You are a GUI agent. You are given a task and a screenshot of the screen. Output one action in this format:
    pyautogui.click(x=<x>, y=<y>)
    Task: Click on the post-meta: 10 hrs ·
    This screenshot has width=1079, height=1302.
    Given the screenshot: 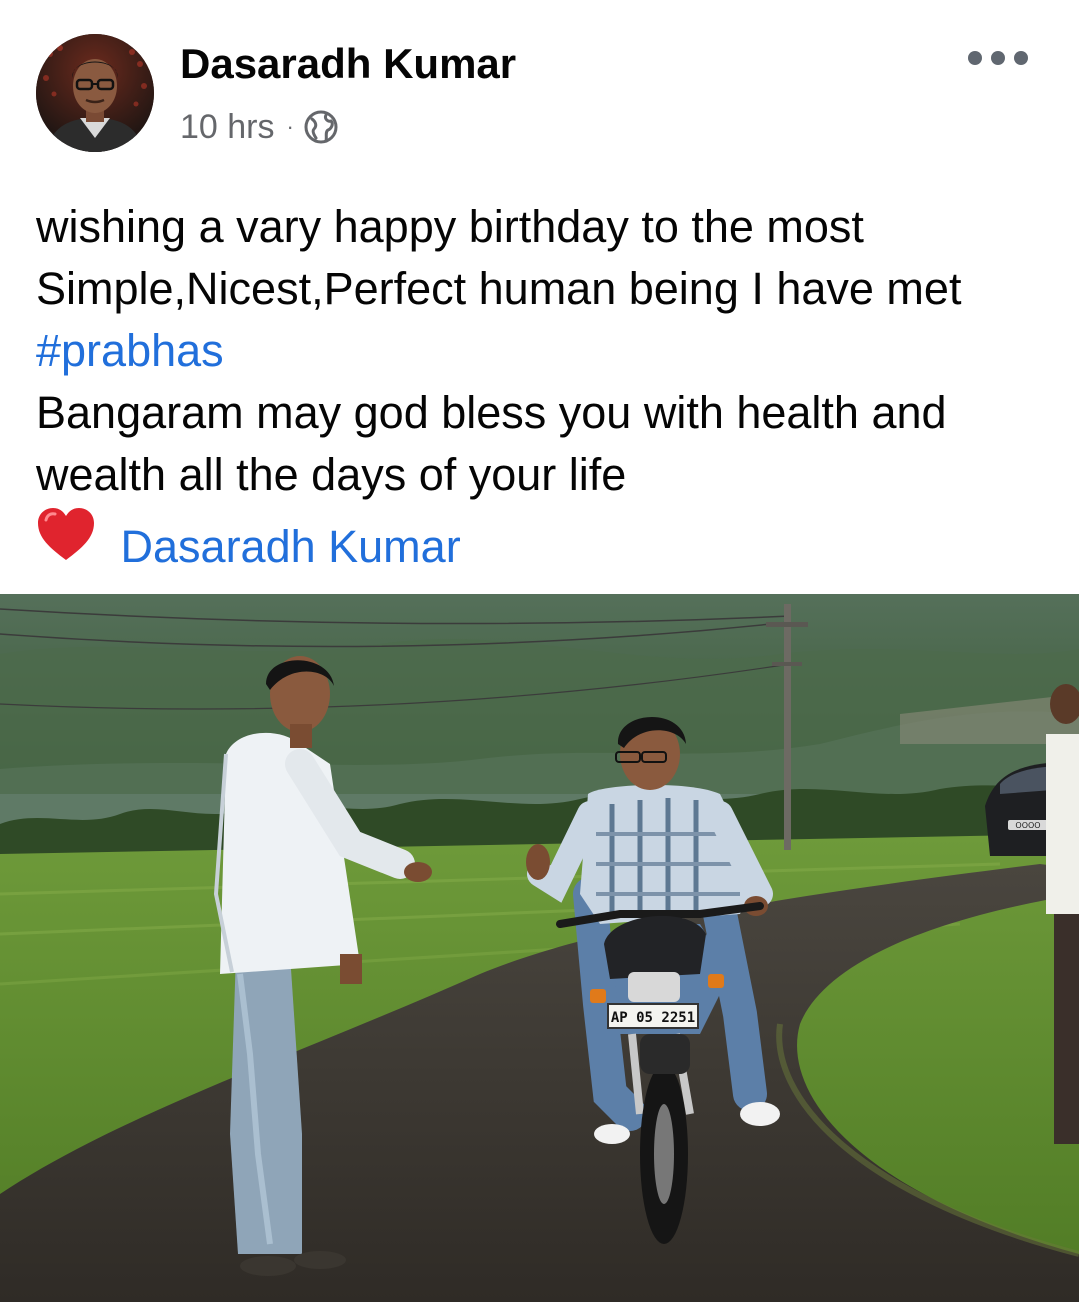 What is the action you would take?
    pyautogui.click(x=259, y=127)
    